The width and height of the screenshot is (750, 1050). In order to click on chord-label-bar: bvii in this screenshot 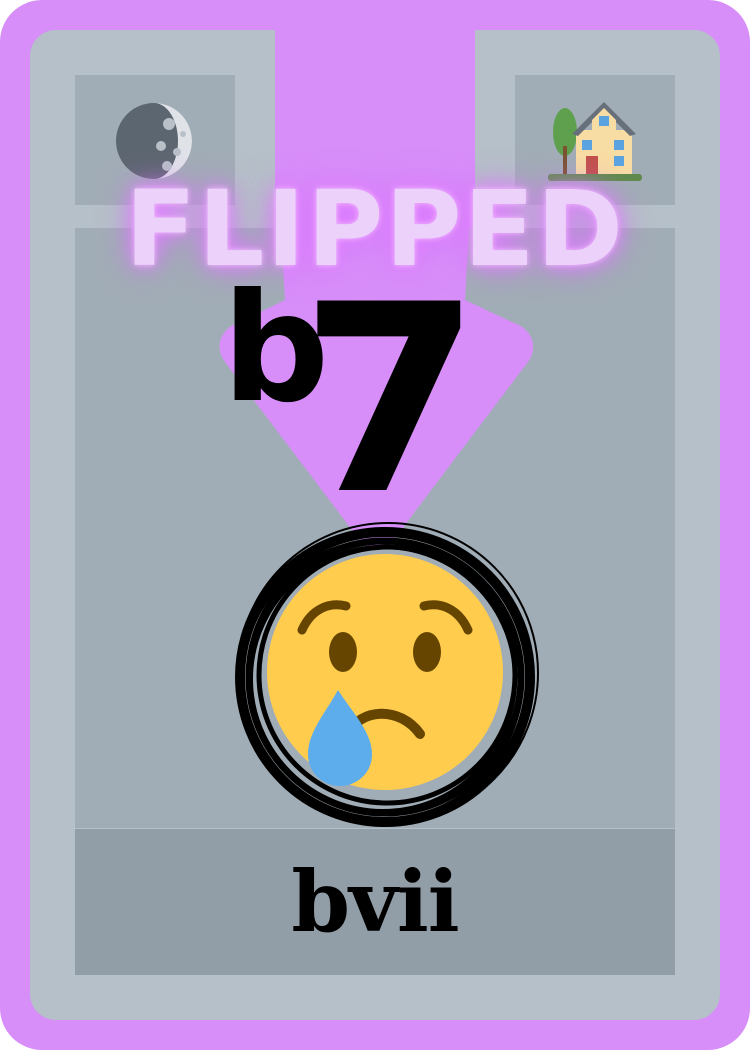, I will do `click(375, 901)`.